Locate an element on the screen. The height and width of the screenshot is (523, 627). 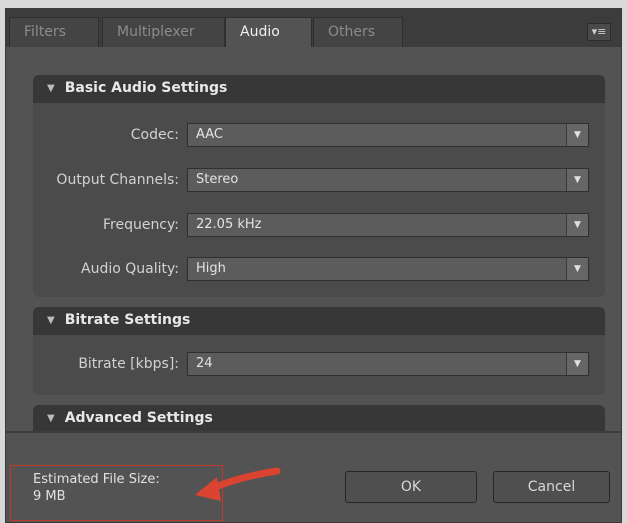
output-channels-value: Stereo is located at coordinates (217, 179).